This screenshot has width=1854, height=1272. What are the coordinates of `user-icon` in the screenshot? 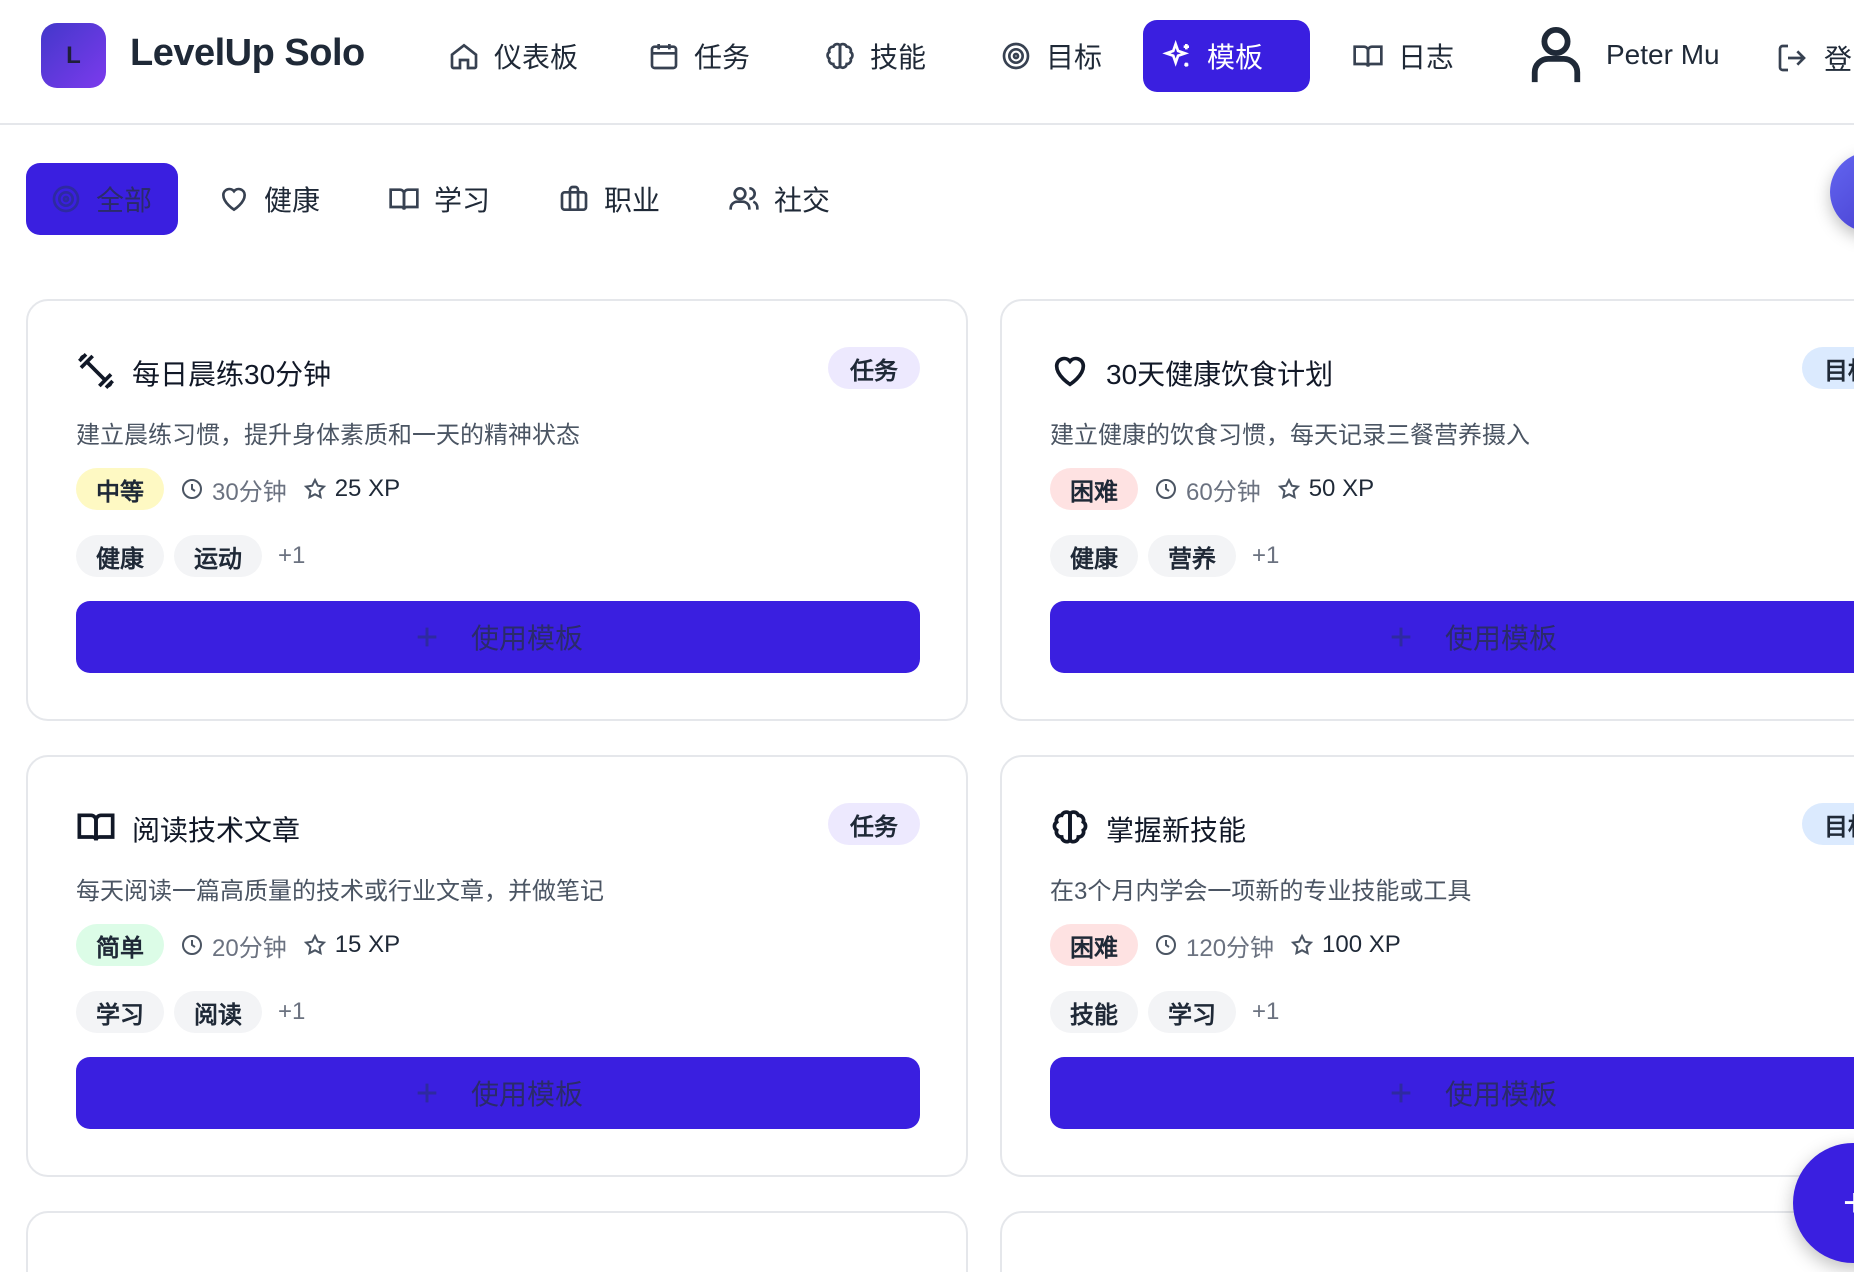 It's located at (1556, 54).